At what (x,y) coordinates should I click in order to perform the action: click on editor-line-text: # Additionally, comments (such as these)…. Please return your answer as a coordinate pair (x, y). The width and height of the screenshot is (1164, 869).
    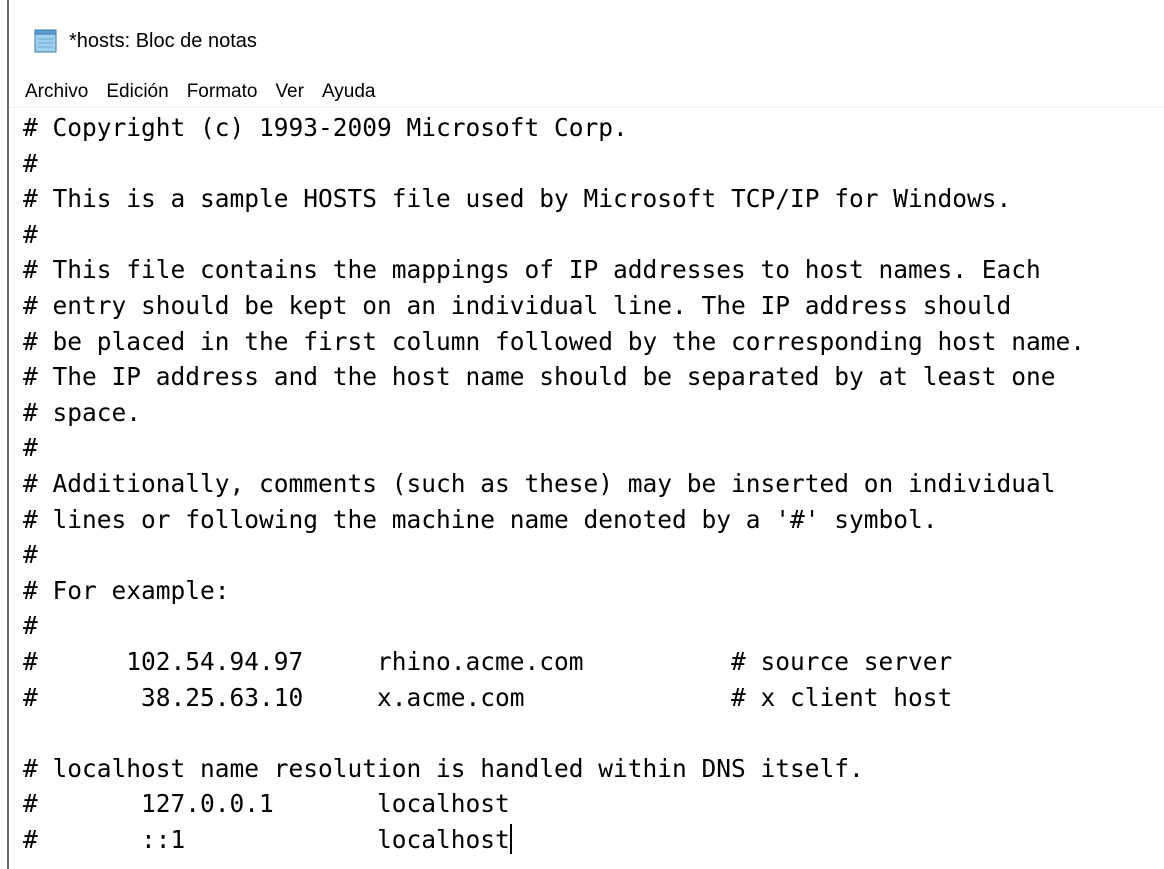
    Looking at the image, I should click on (539, 483).